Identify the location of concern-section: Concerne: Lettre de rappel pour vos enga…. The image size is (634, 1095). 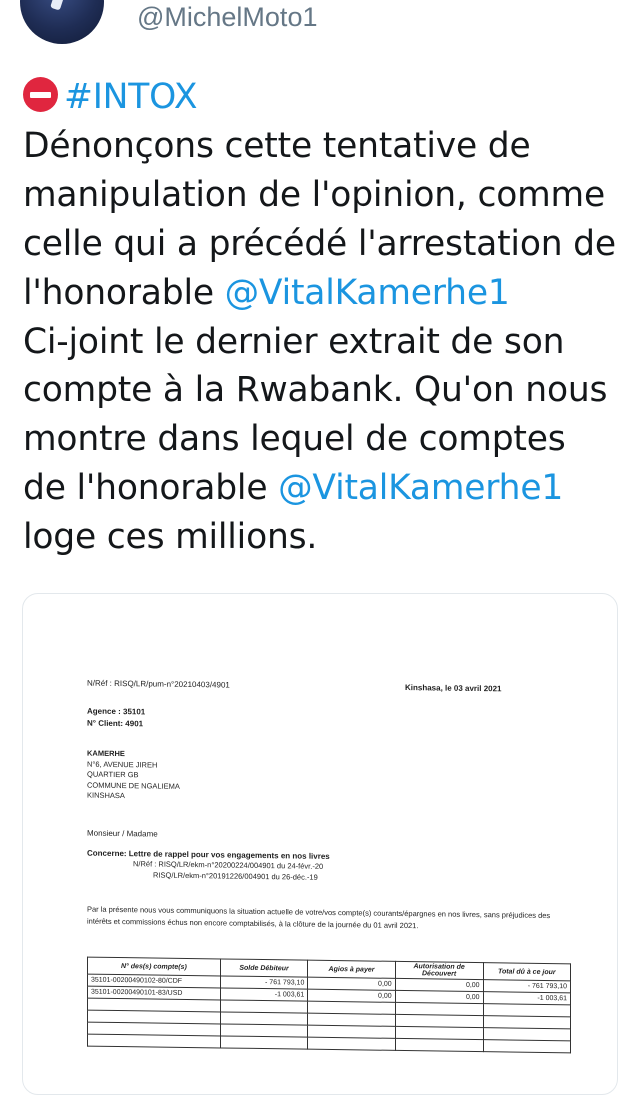
(208, 866).